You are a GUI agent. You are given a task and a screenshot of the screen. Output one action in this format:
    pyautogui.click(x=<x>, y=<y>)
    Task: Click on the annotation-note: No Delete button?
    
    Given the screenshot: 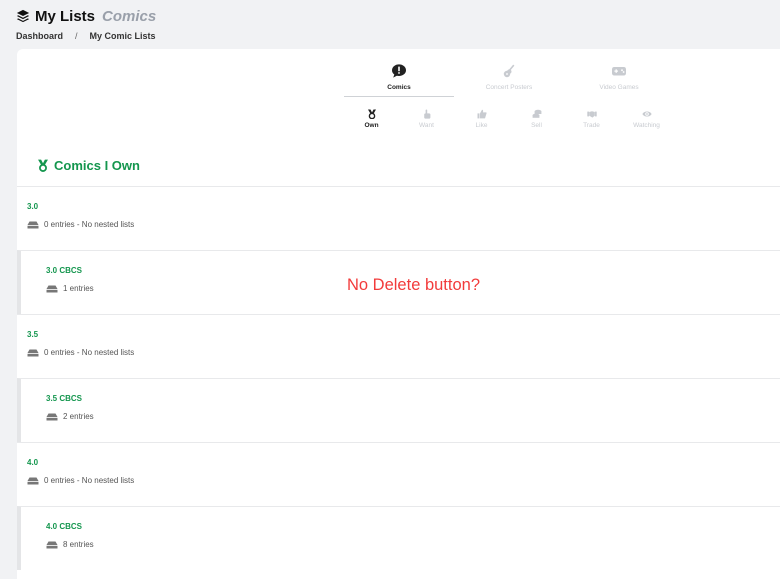 What is the action you would take?
    pyautogui.click(x=414, y=285)
    